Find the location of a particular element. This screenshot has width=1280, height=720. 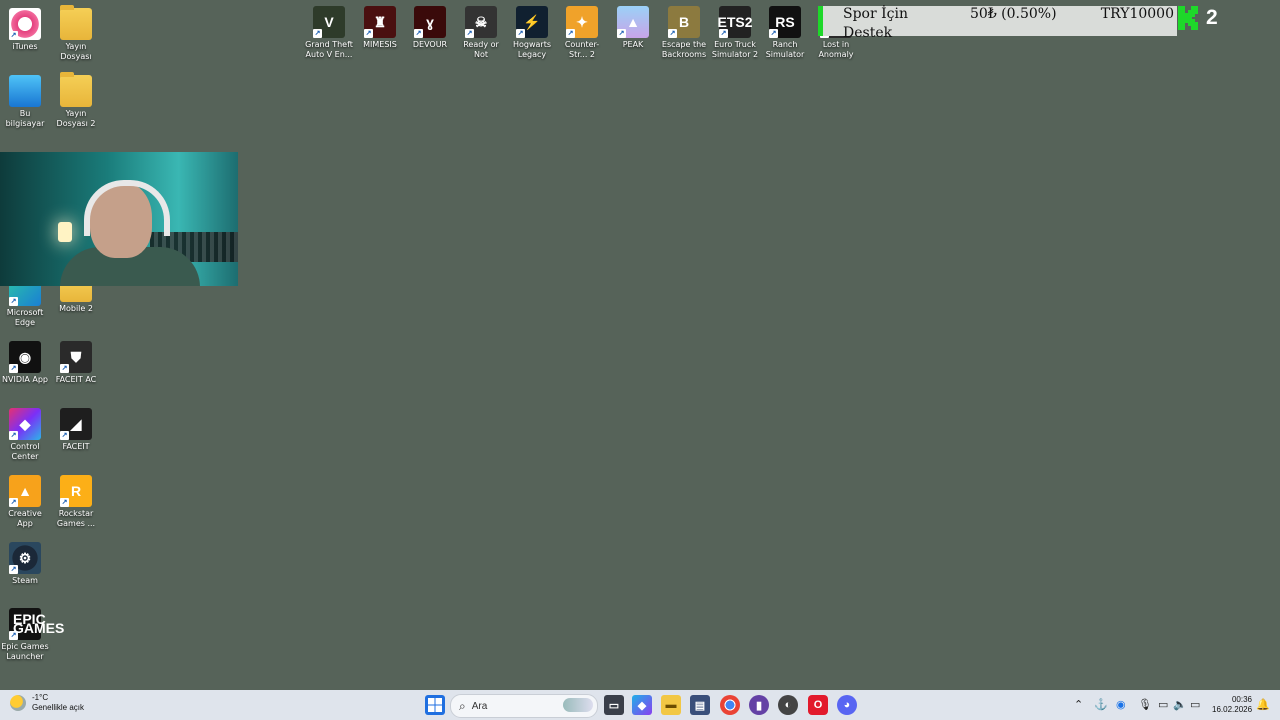

opera-icon: O is located at coordinates (818, 705).